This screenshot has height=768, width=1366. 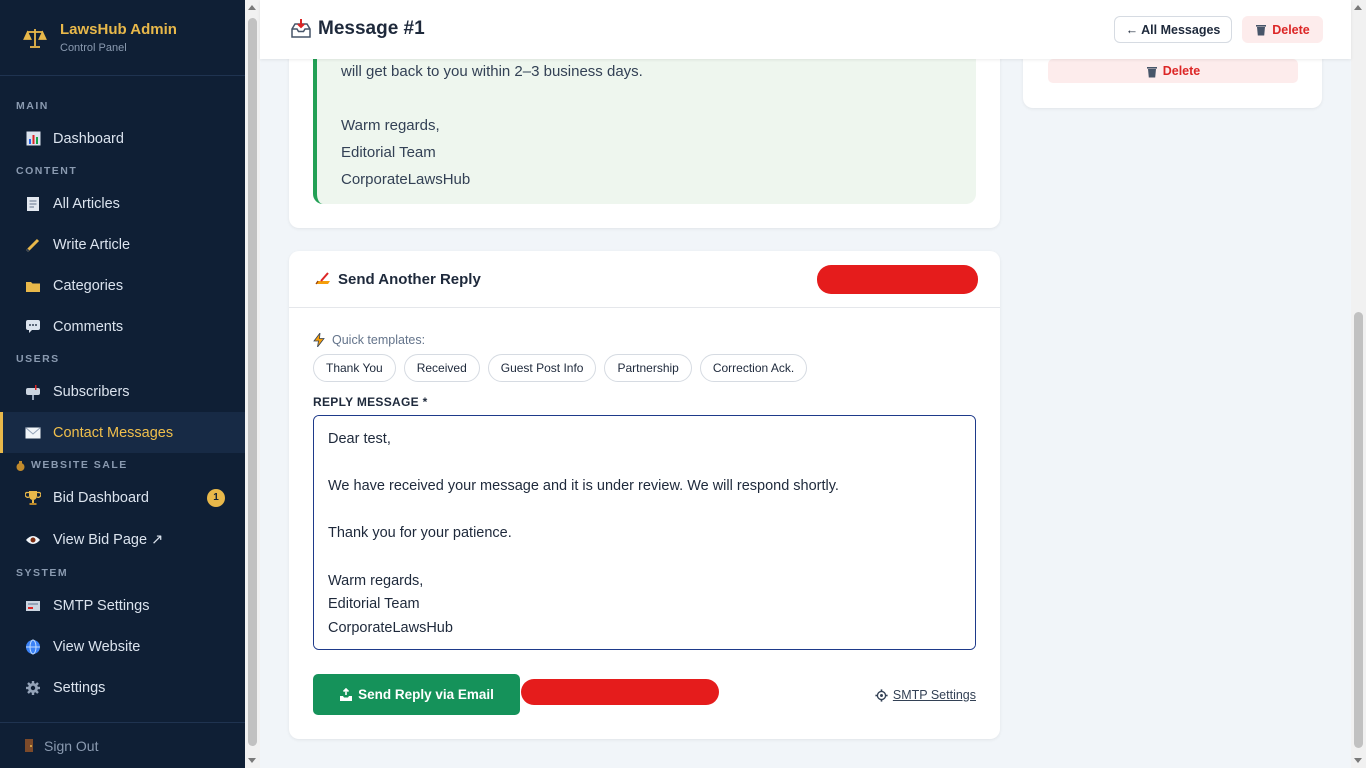 I want to click on sidebar-scrollbar, so click(x=252, y=384).